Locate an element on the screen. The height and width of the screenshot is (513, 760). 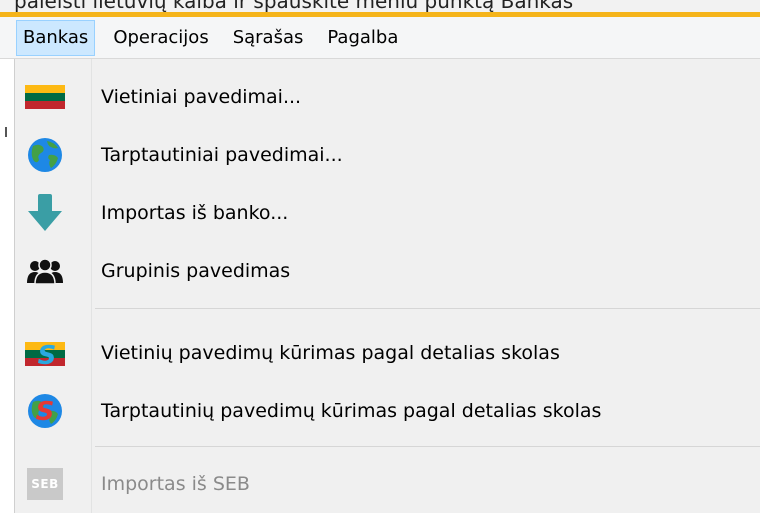
menubar: Bankas Operacijos Sąrašas Pagalba is located at coordinates (380, 38).